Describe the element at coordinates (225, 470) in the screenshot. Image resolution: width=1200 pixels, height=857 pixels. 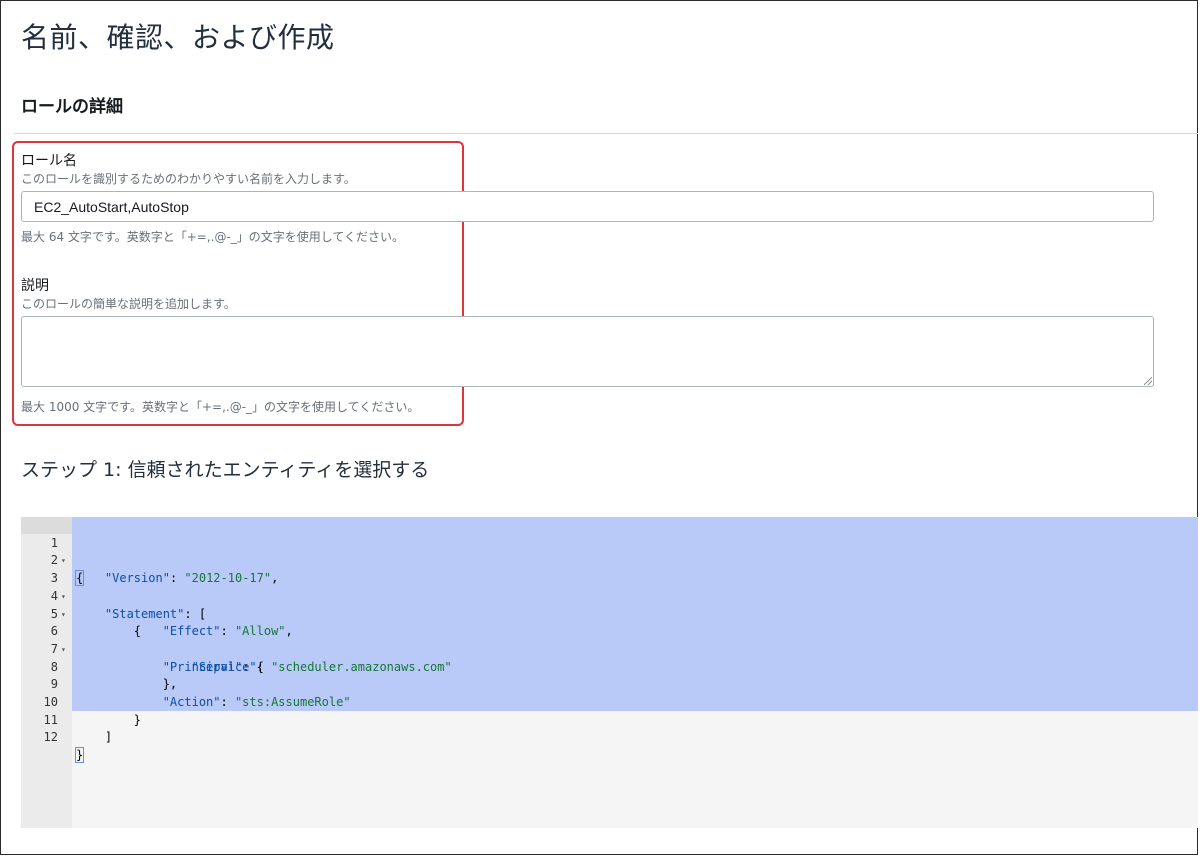
I see `step1-title: ステップ 1: 信頼されたエンティティを選択する` at that location.